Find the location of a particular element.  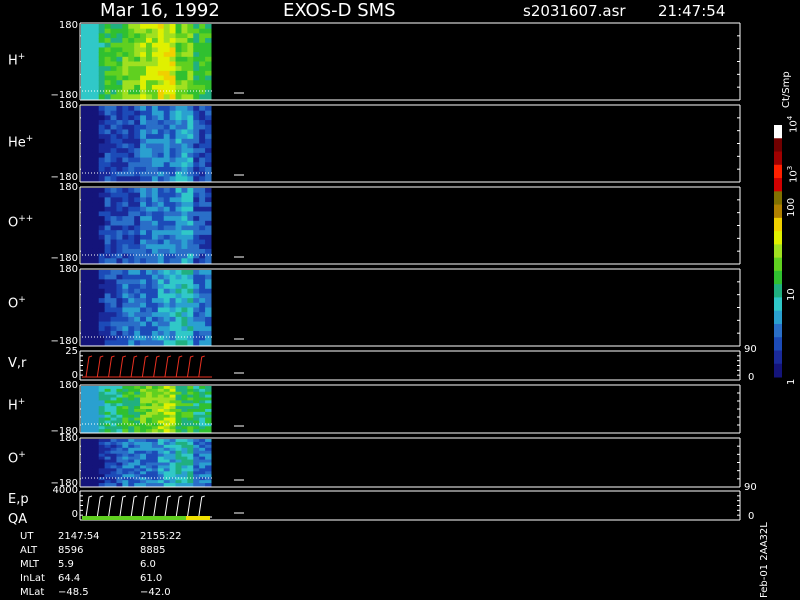

title-time: 21:47:54 is located at coordinates (692, 11).